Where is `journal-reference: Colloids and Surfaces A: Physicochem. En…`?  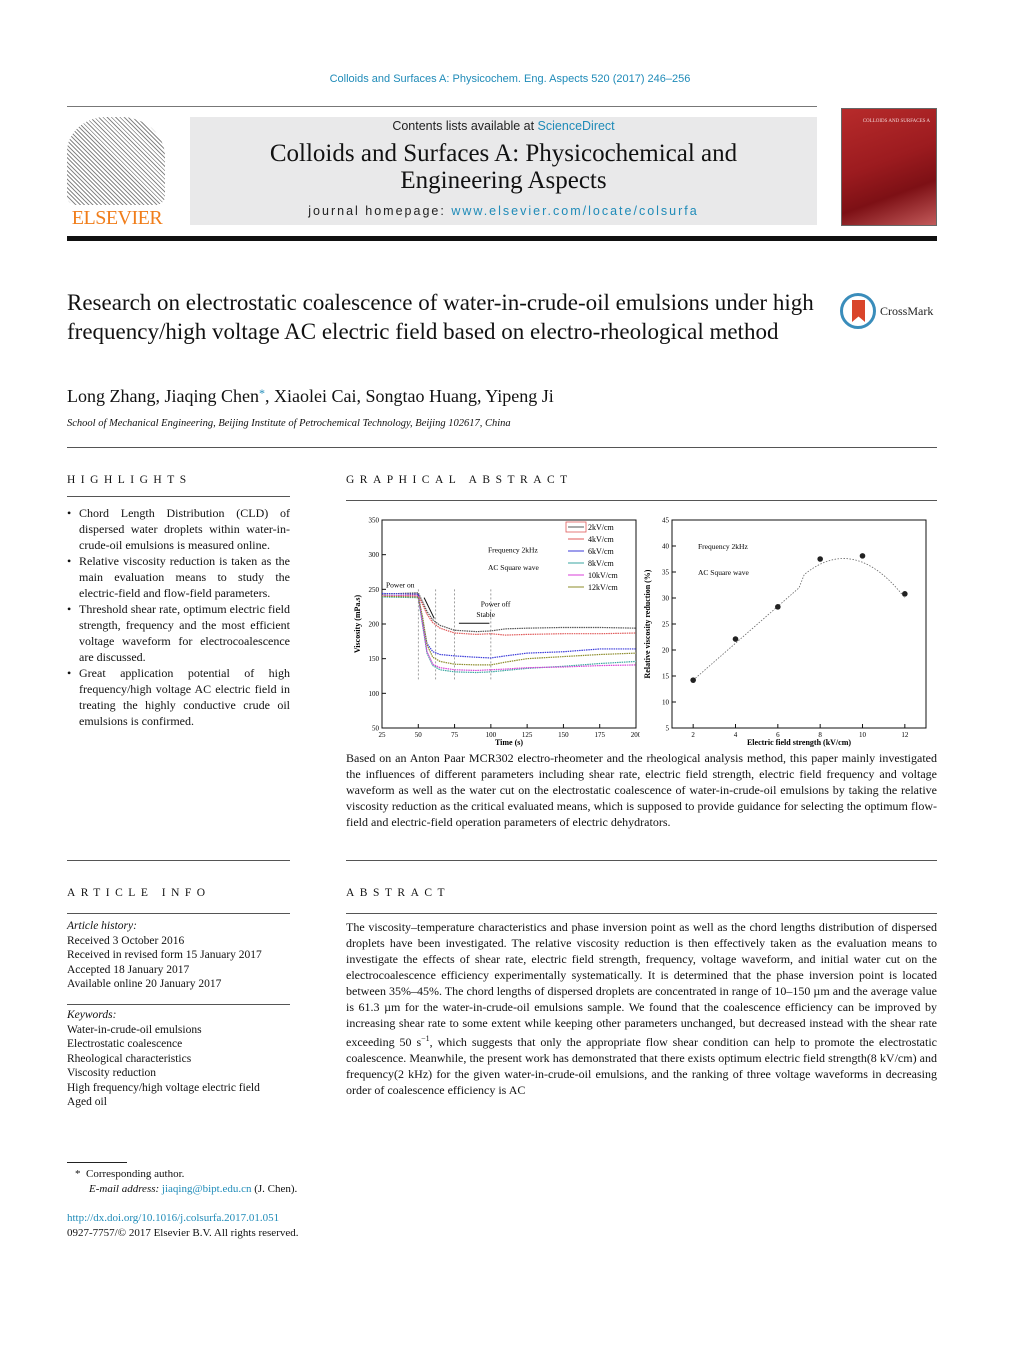 journal-reference: Colloids and Surfaces A: Physicochem. En… is located at coordinates (510, 79).